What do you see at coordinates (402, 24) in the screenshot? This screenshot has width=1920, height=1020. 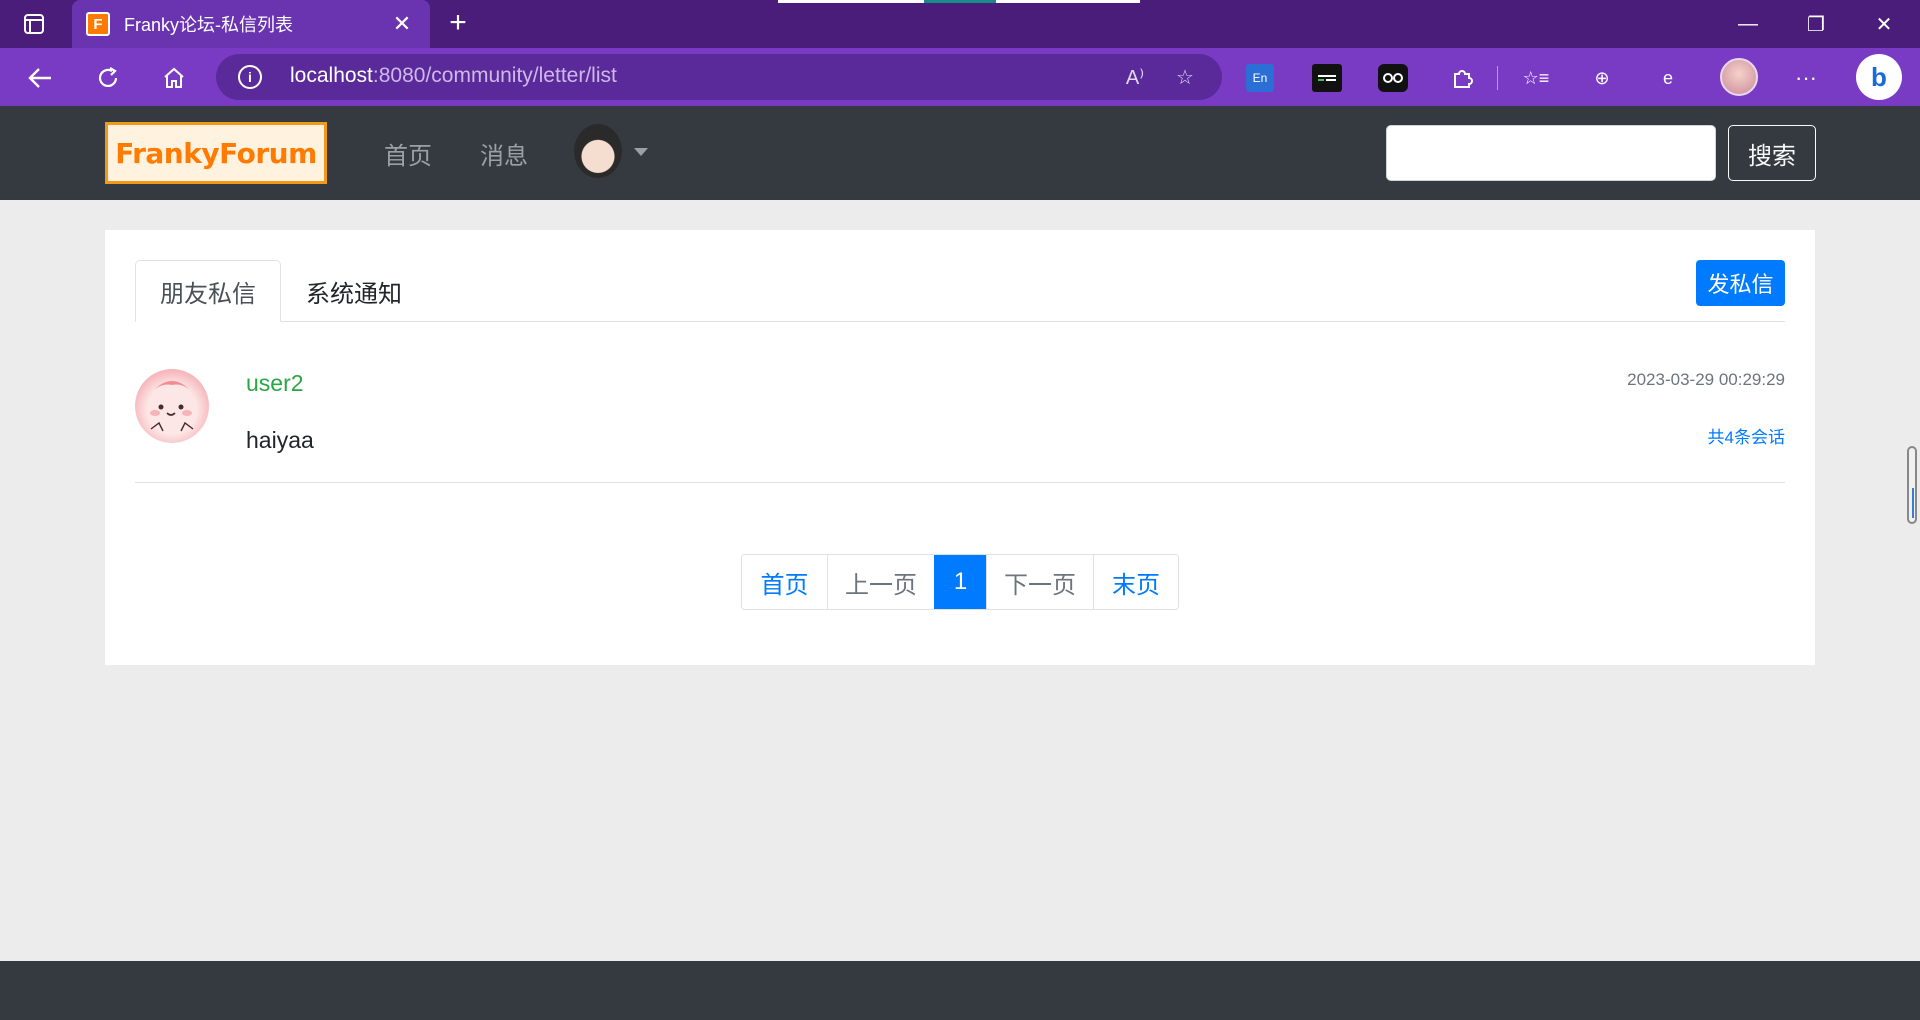 I see `close-icon: ✕` at bounding box center [402, 24].